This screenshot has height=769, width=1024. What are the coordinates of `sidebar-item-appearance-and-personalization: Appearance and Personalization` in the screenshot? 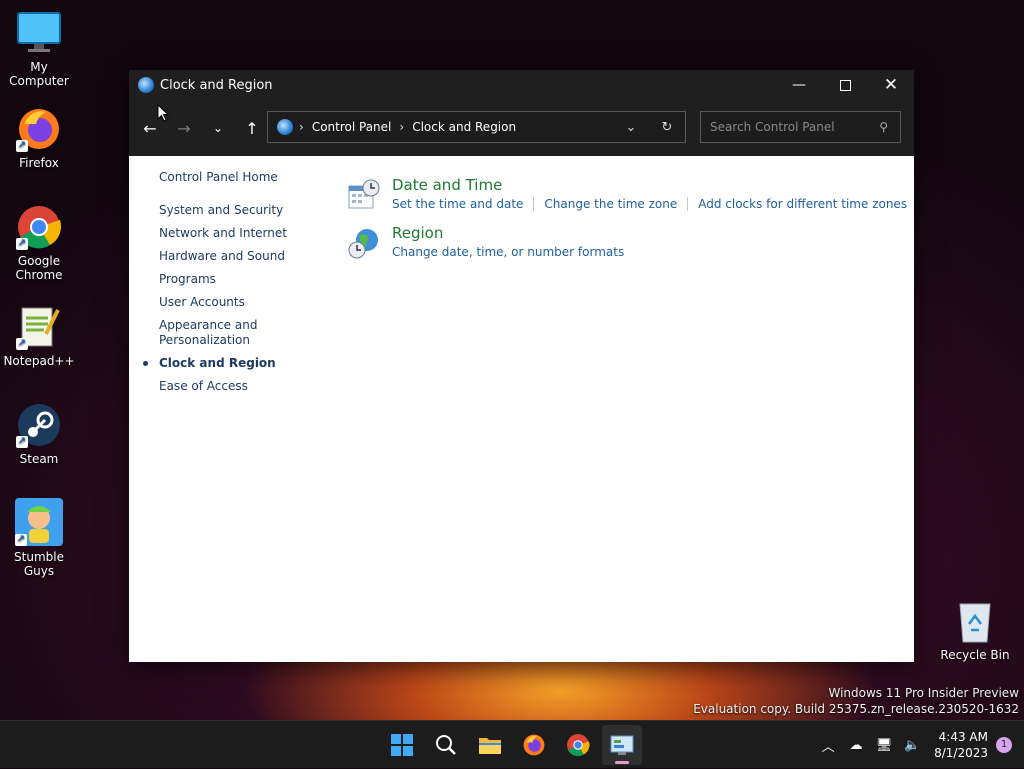 It's located at (214, 333).